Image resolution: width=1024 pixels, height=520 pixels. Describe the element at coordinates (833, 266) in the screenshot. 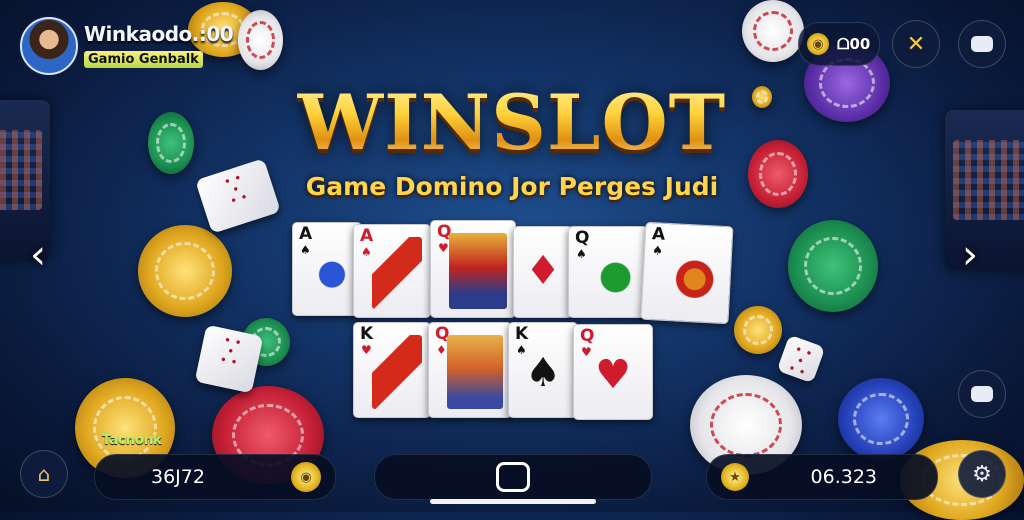

I see `chip-green-decor` at that location.